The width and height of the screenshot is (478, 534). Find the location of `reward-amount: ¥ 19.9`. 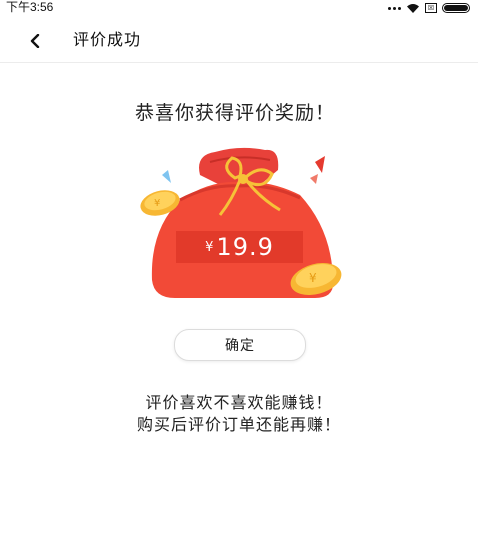

reward-amount: ¥ 19.9 is located at coordinates (239, 247).